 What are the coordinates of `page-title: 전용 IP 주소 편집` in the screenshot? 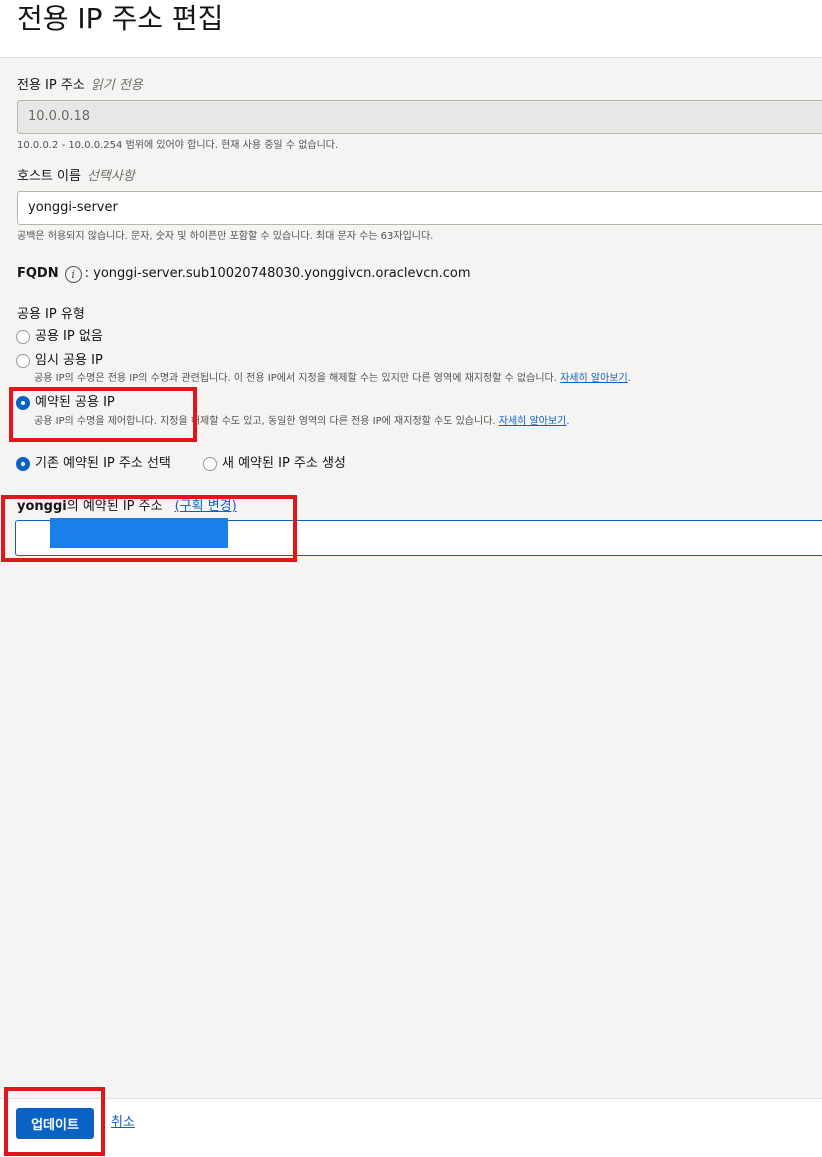 It's located at (120, 18).